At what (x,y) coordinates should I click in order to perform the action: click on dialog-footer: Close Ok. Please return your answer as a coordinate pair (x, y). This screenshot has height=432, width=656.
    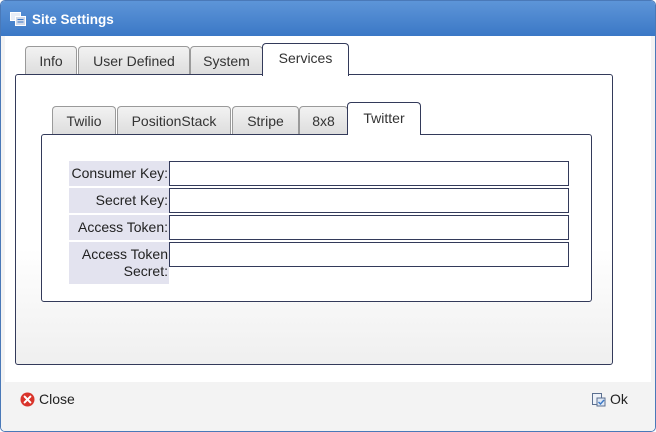
    Looking at the image, I should click on (328, 406).